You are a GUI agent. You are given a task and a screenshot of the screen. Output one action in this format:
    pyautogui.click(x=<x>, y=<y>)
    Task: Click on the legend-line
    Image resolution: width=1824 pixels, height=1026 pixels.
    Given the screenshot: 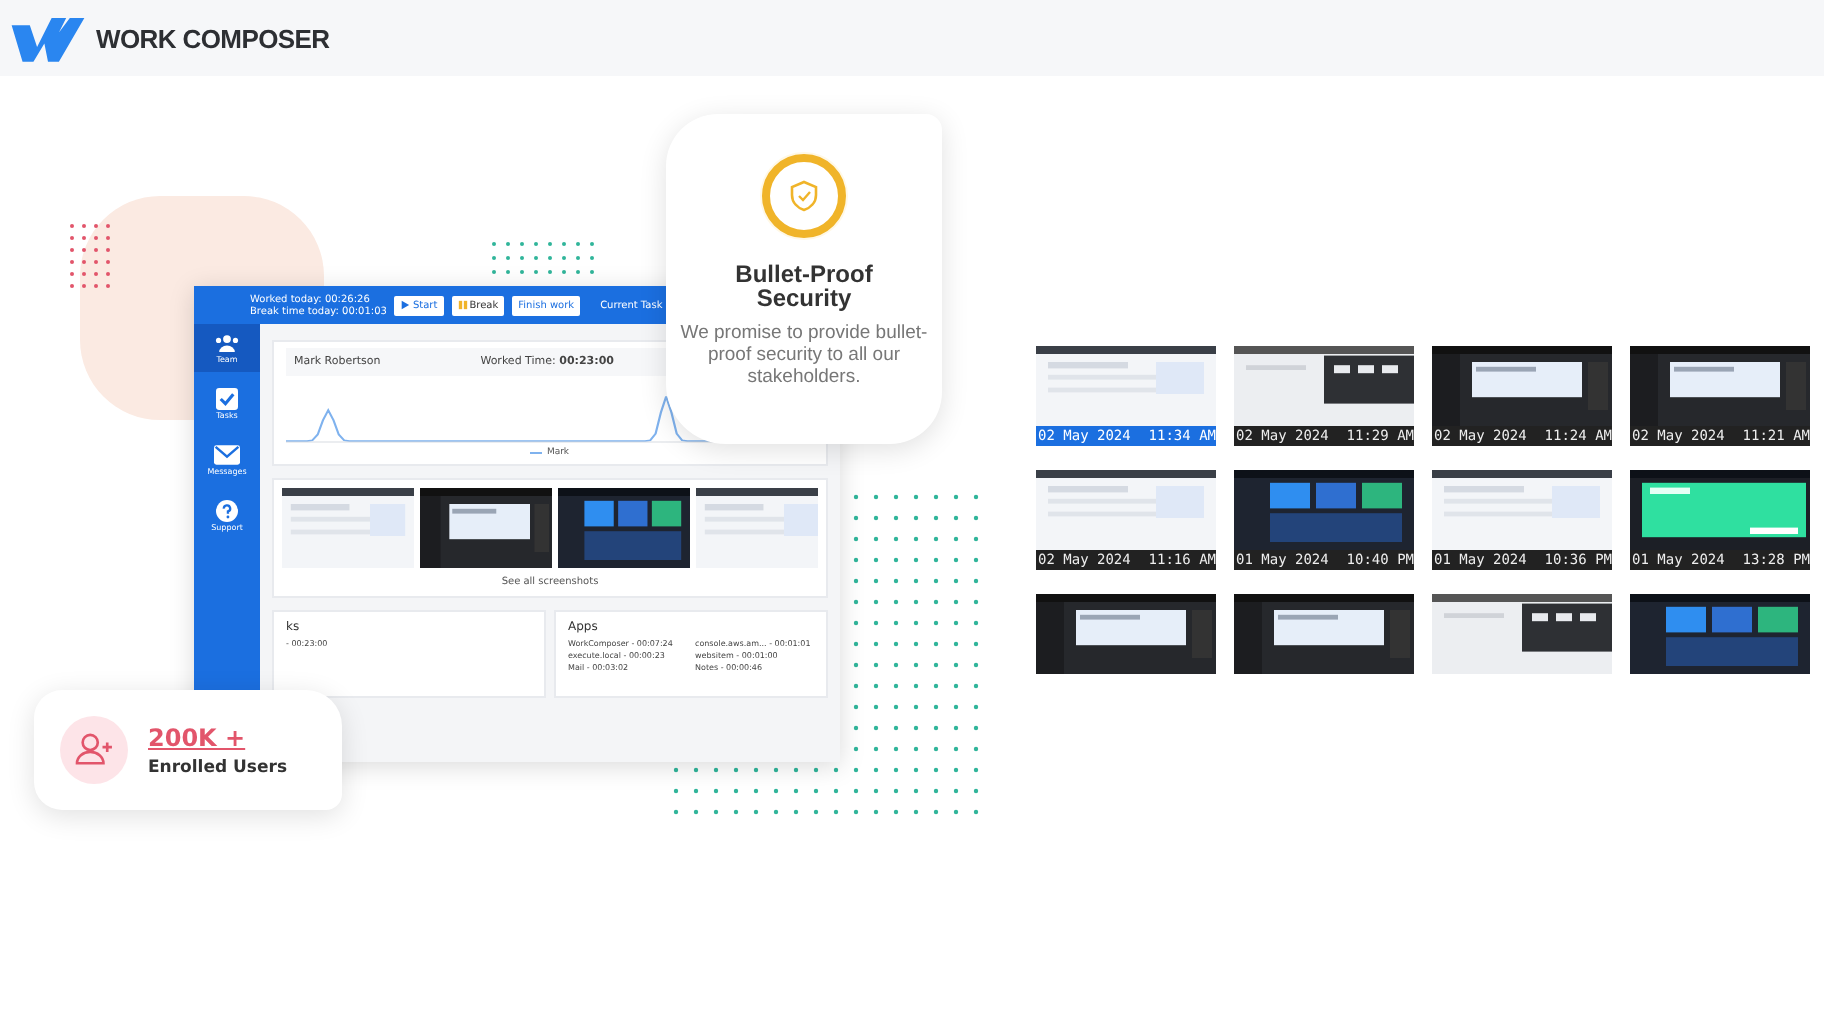 What is the action you would take?
    pyautogui.click(x=536, y=453)
    